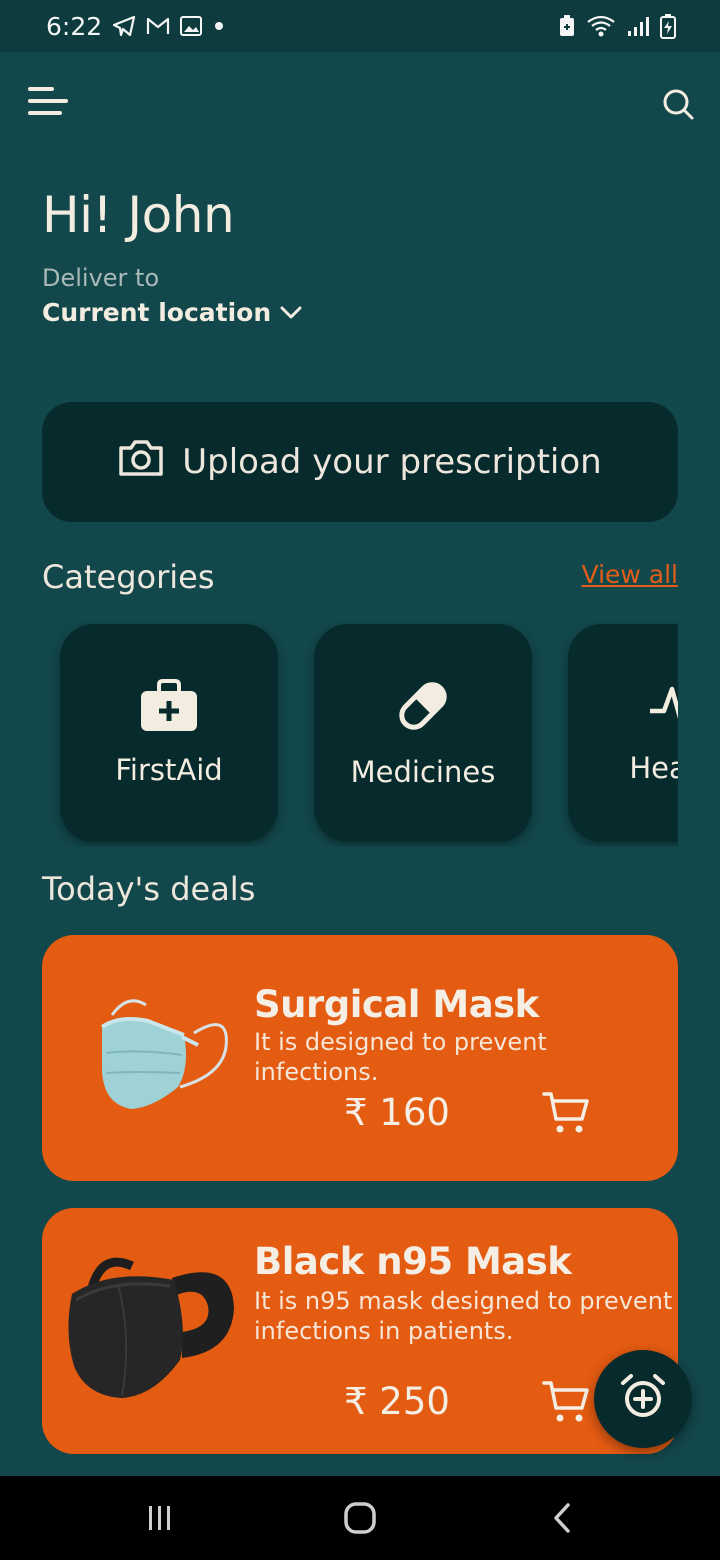 Image resolution: width=720 pixels, height=1560 pixels. Describe the element at coordinates (157, 312) in the screenshot. I see `location-text: Current location` at that location.